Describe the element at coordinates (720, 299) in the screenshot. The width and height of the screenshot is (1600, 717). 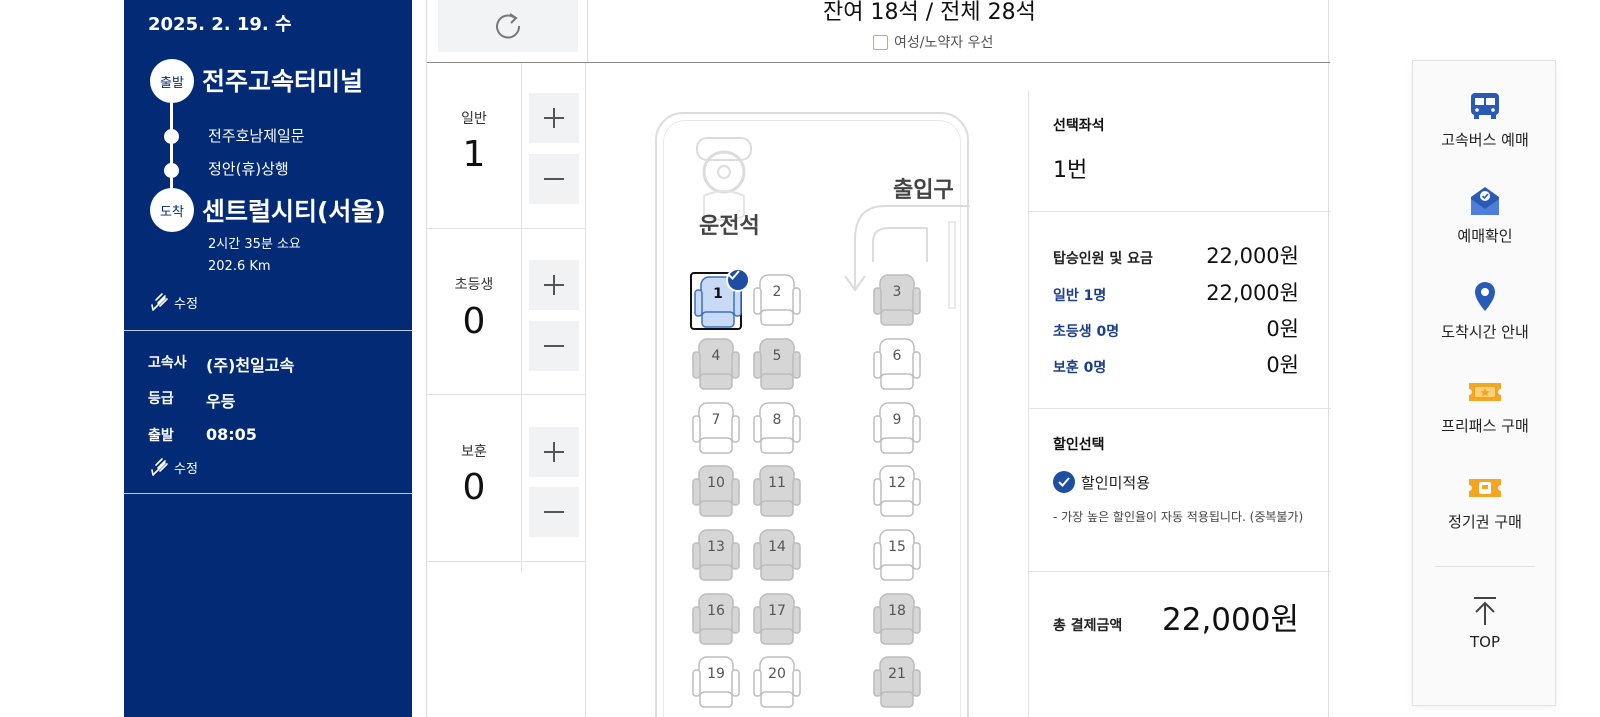
I see `seat-1: 1` at that location.